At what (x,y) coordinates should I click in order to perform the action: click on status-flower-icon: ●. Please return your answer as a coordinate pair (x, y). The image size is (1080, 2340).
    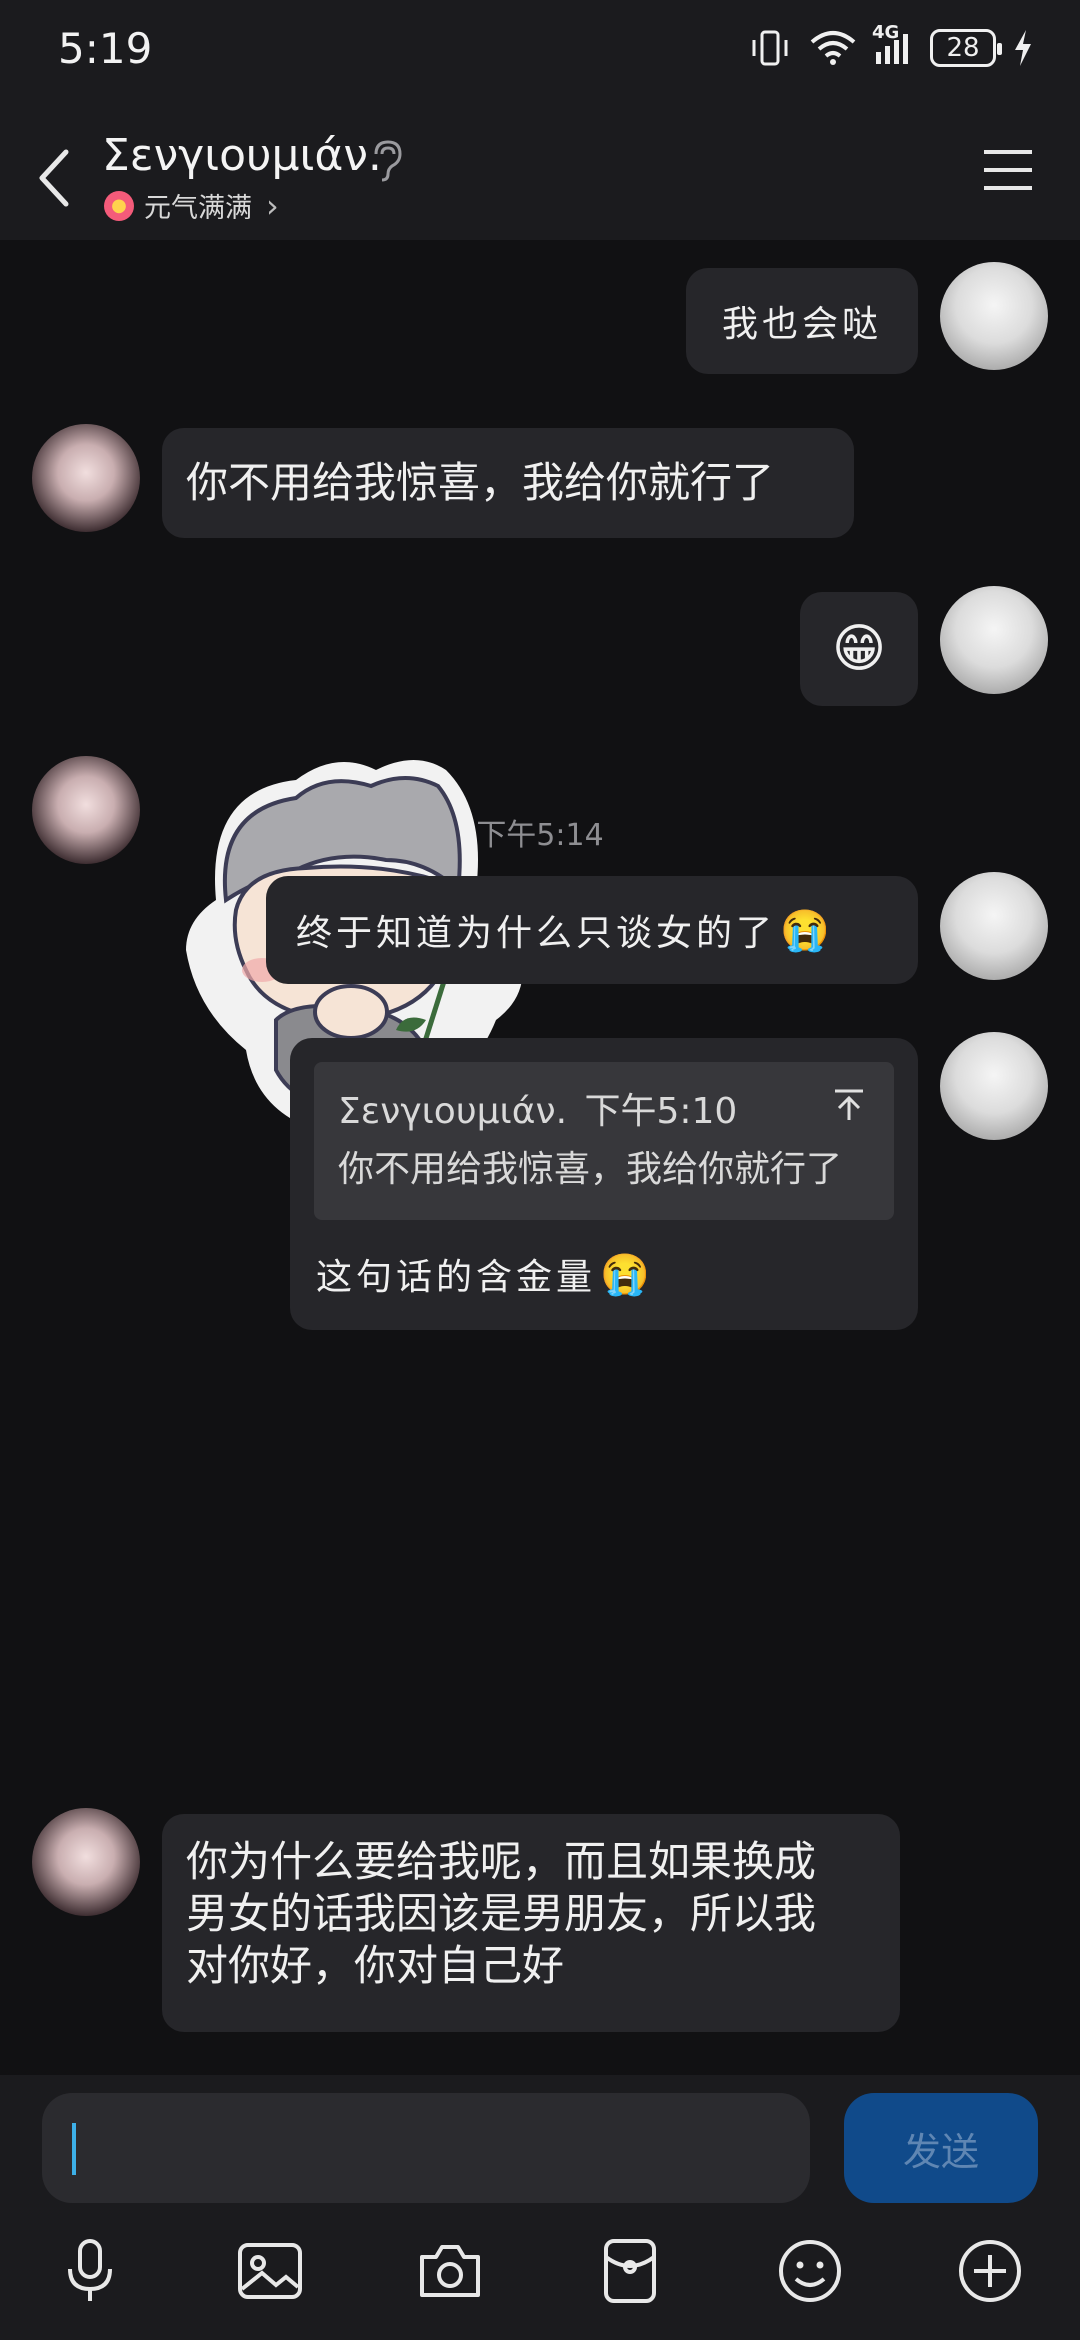
    Looking at the image, I should click on (119, 205).